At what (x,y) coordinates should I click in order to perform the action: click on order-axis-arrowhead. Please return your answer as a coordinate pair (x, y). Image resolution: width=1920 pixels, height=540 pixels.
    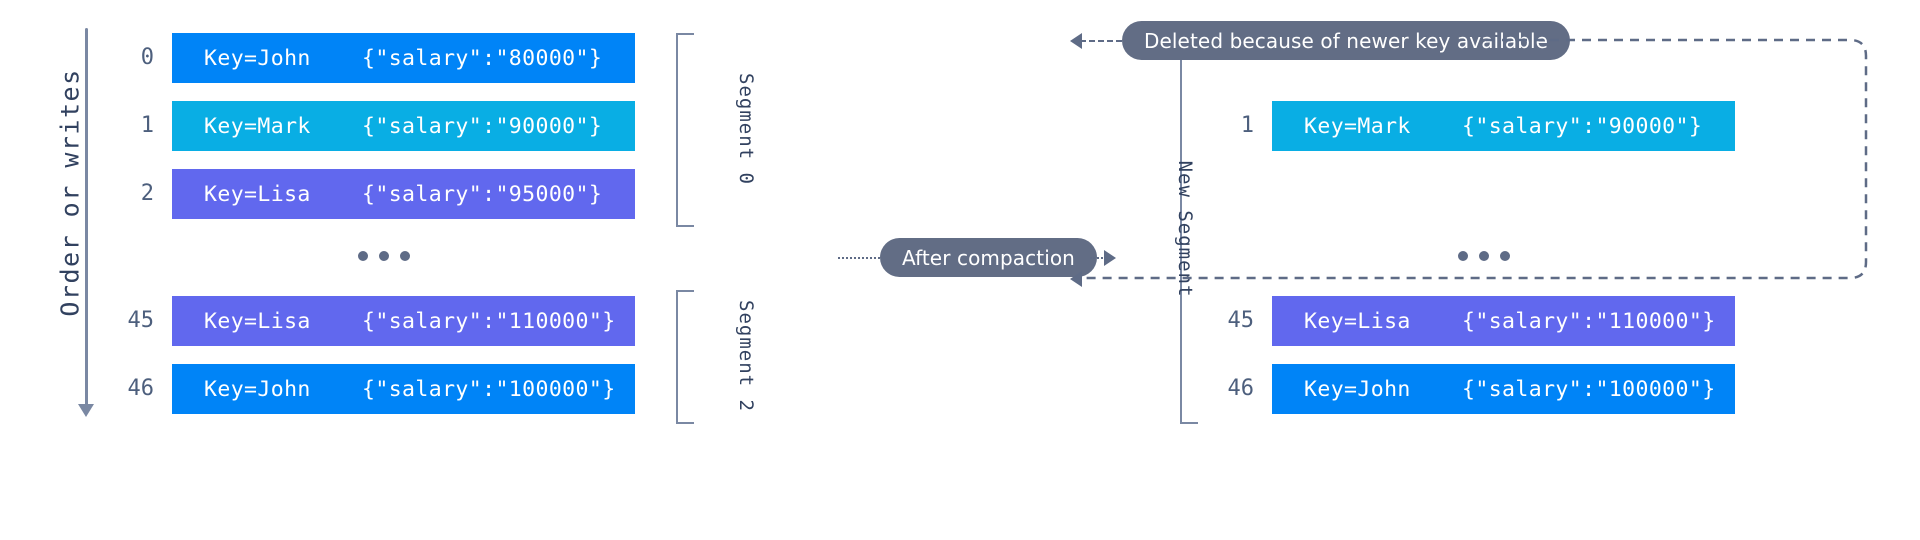
    Looking at the image, I should click on (86, 410).